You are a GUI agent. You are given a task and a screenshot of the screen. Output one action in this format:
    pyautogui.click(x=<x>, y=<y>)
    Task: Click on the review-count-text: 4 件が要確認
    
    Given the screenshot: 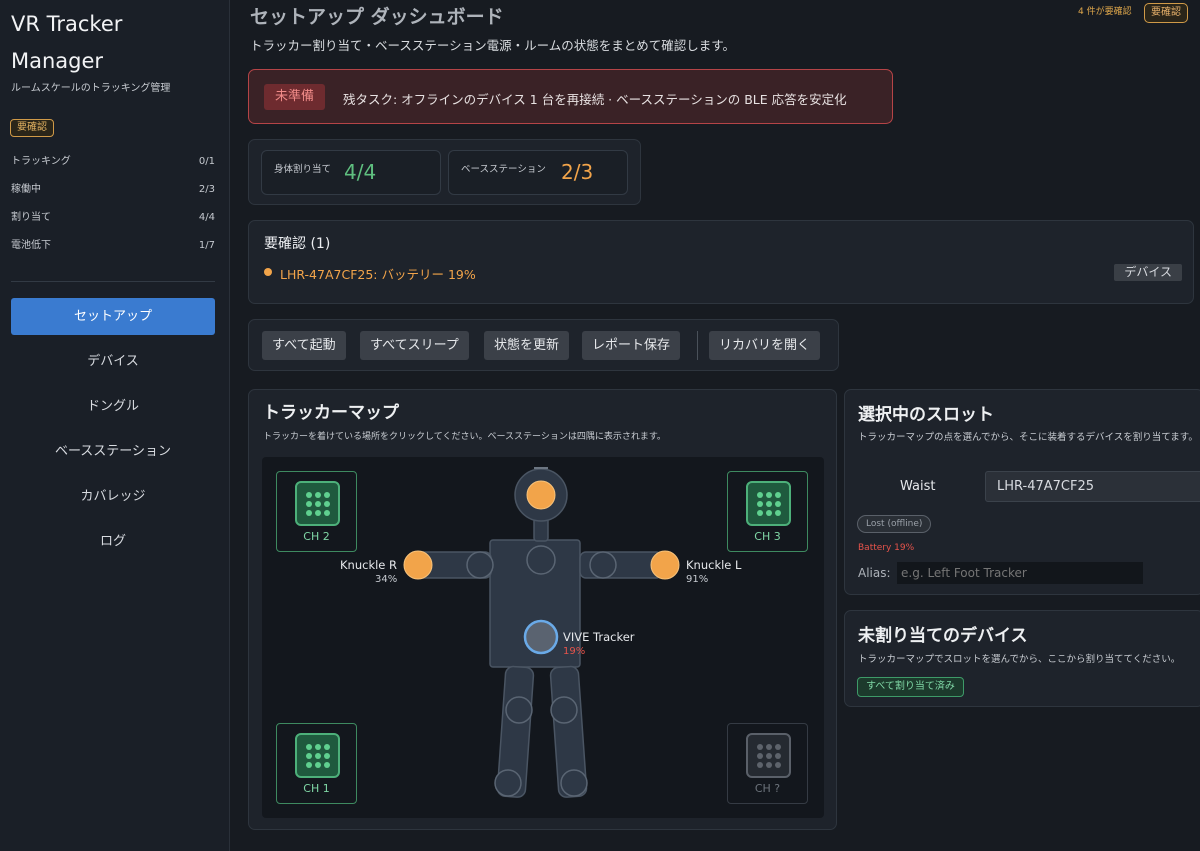 What is the action you would take?
    pyautogui.click(x=1105, y=12)
    